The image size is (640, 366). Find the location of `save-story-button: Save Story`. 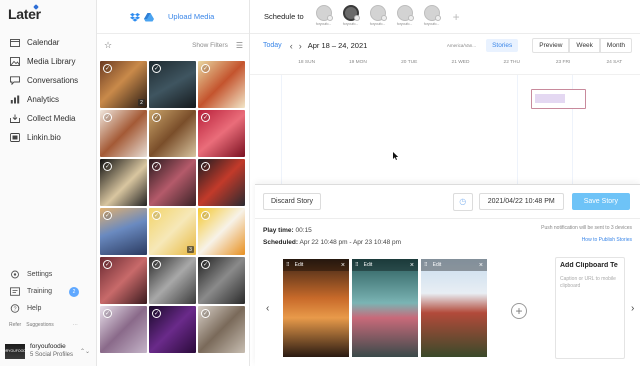

save-story-button: Save Story is located at coordinates (600, 201).